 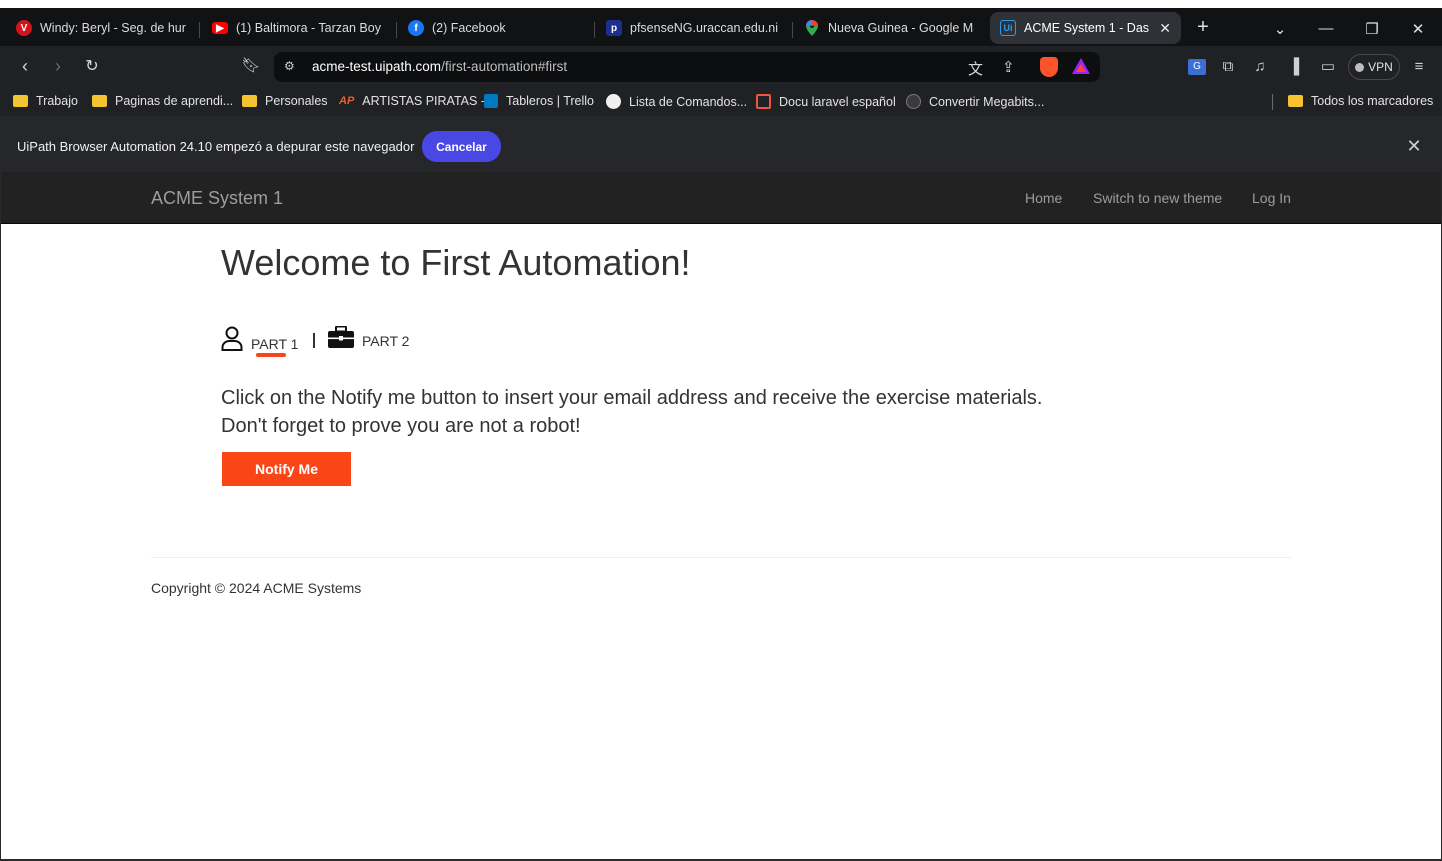 I want to click on step-part-2: PART 2, so click(x=369, y=338).